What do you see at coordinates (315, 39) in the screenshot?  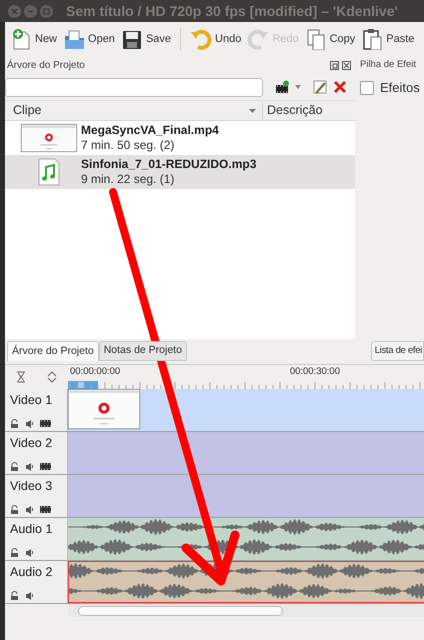 I see `copy-icon` at bounding box center [315, 39].